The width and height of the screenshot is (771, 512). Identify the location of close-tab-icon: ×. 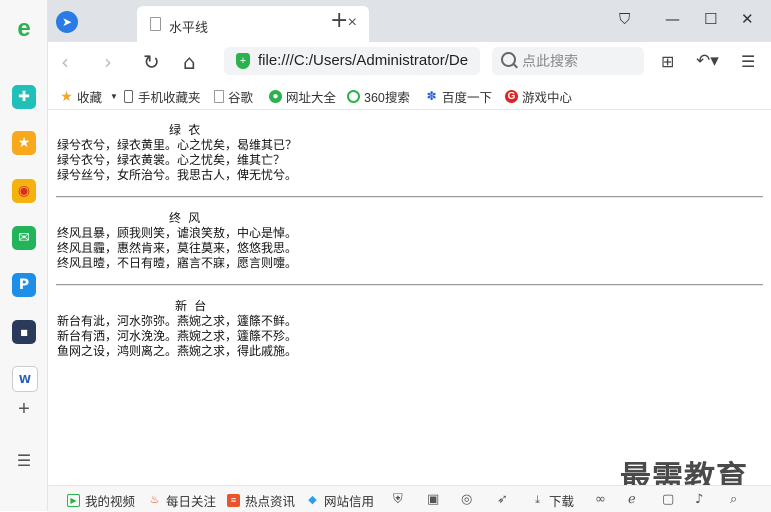
(352, 23).